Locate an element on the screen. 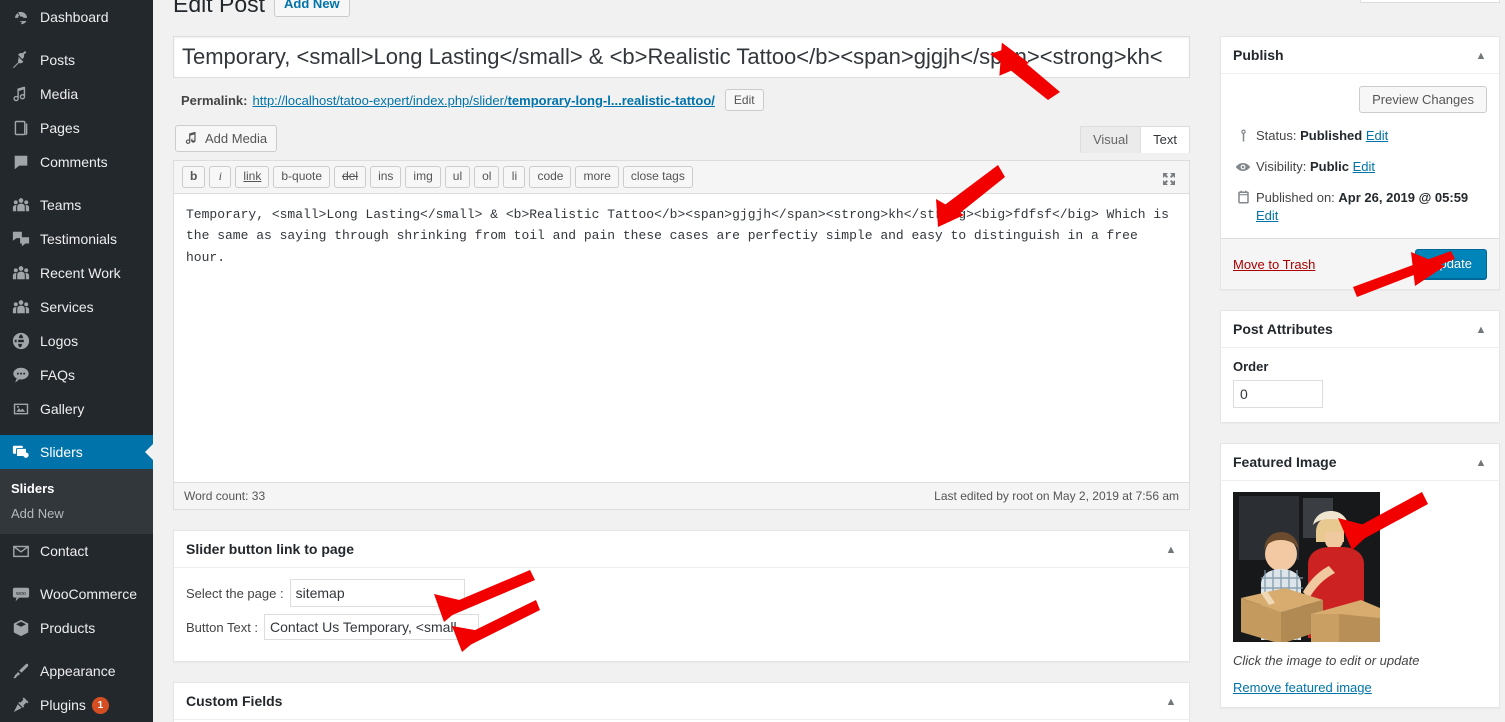 Image resolution: width=1505 pixels, height=722 pixels. sidebar-item-posts: Posts is located at coordinates (76, 60).